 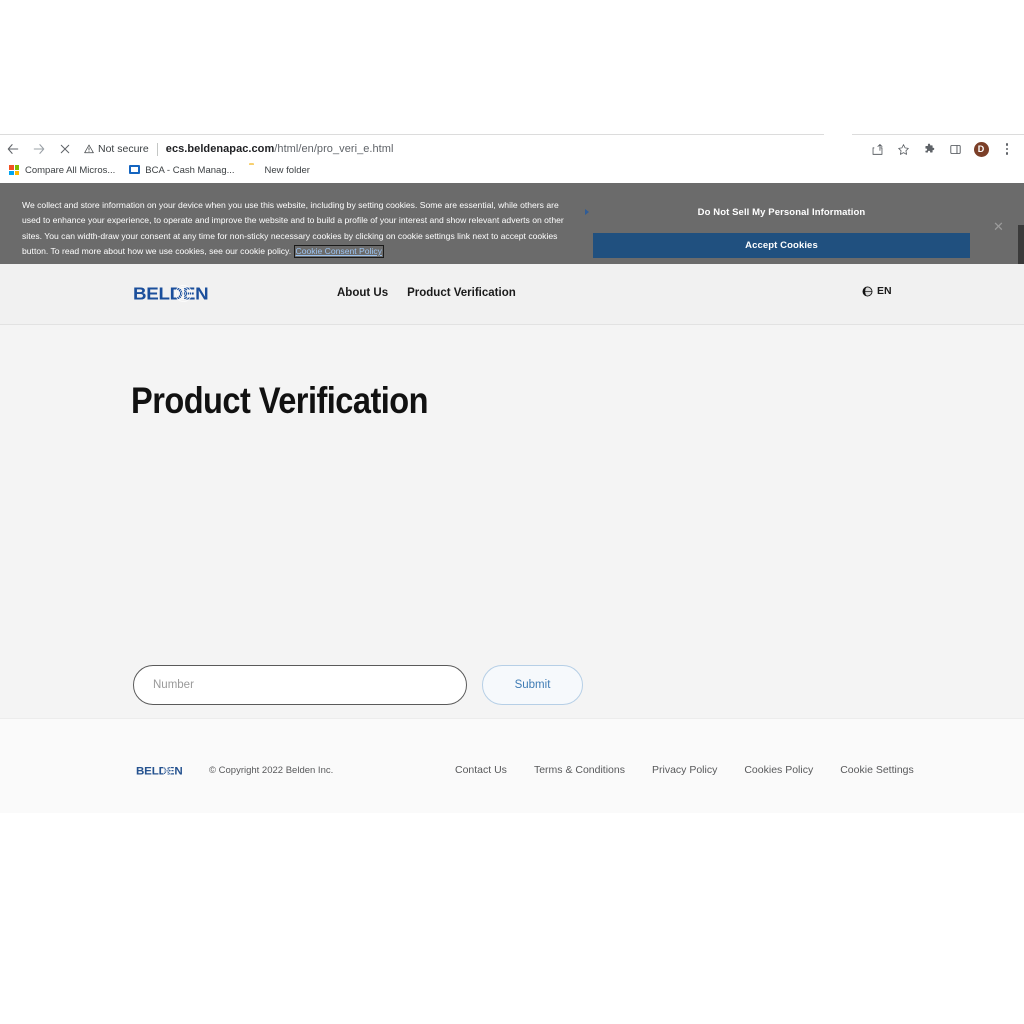 What do you see at coordinates (123, 149) in the screenshot?
I see `security-label: Not secure` at bounding box center [123, 149].